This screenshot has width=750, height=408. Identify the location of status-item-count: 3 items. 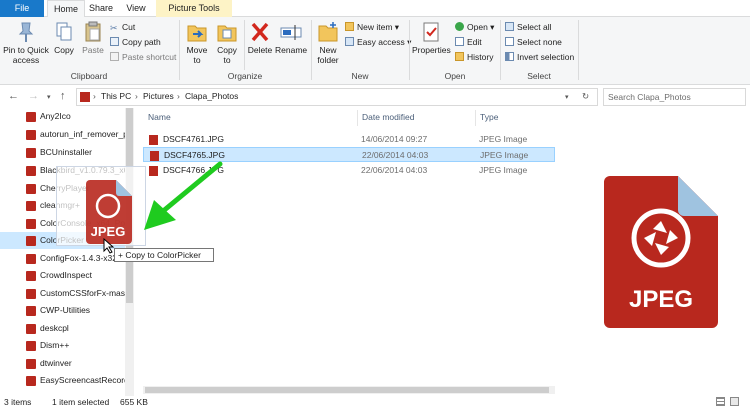
(18, 402).